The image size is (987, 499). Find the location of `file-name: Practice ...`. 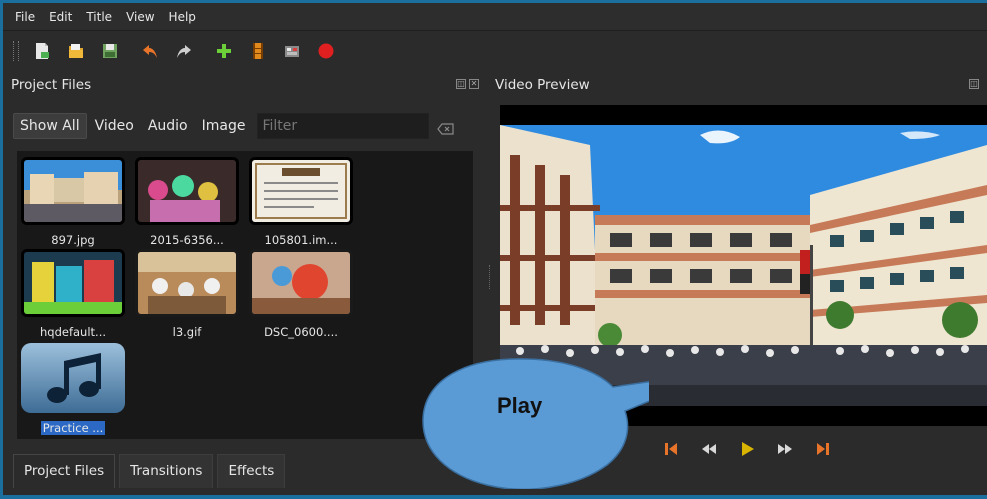

file-name: Practice ... is located at coordinates (73, 428).